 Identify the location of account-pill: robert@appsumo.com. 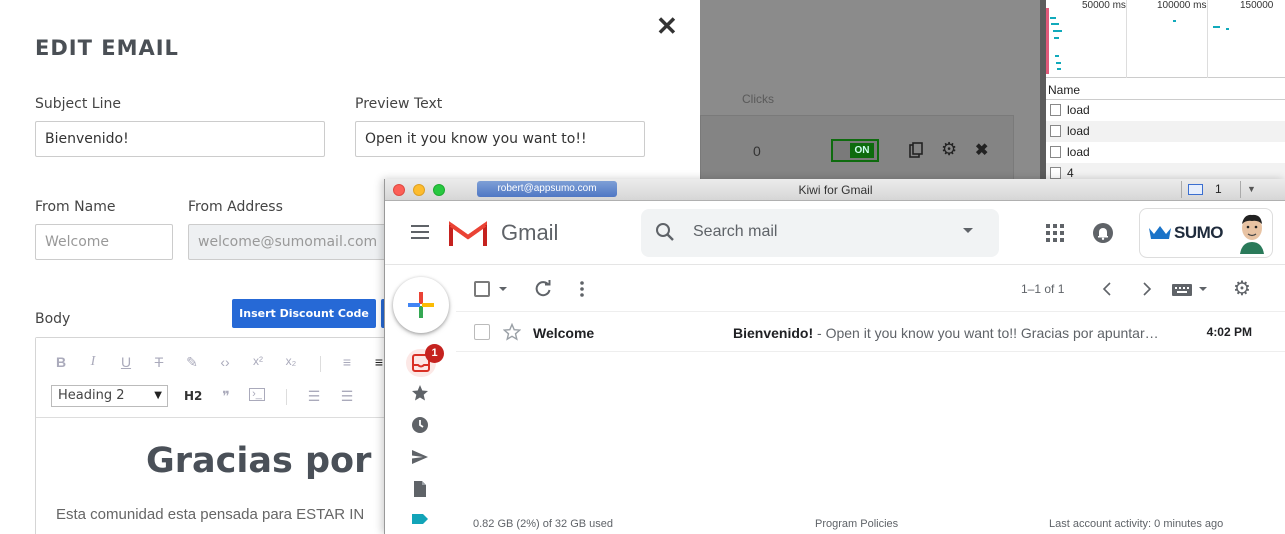
(547, 189).